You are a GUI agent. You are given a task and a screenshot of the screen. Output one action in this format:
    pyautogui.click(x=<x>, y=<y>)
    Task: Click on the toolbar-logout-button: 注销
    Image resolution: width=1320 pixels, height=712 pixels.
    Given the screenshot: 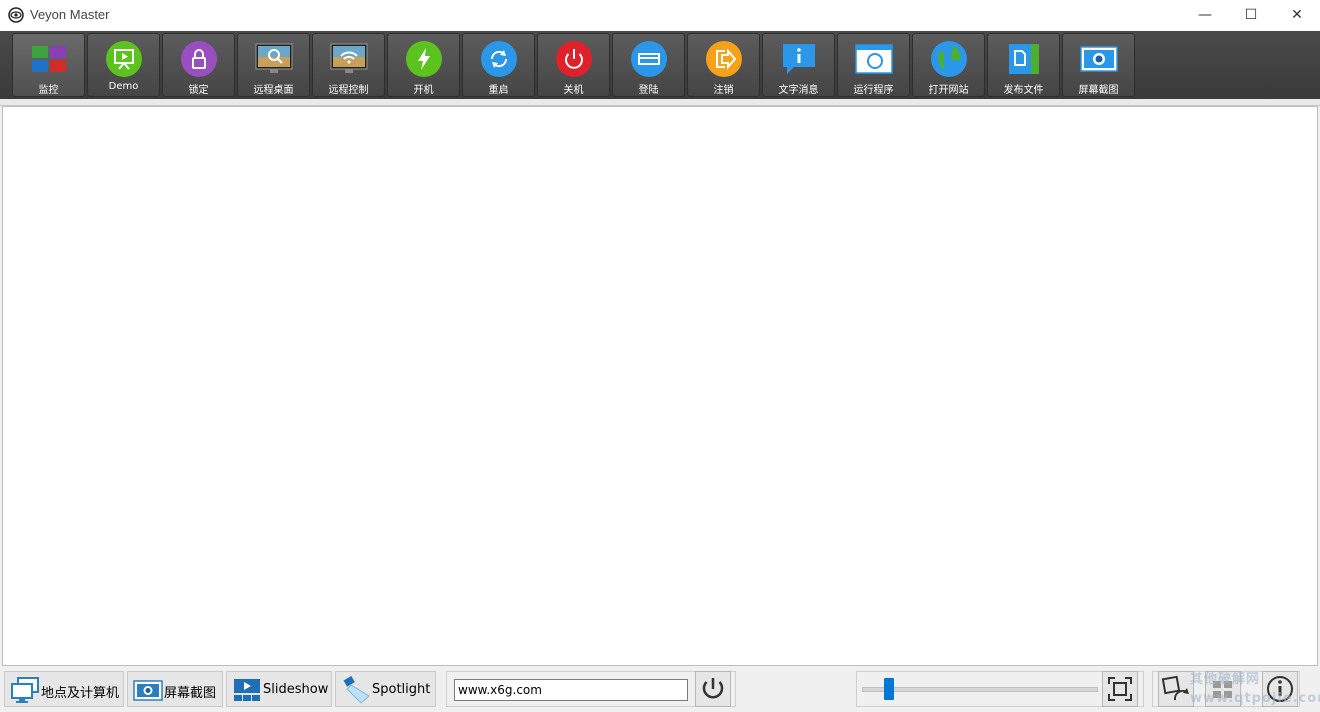 What is the action you would take?
    pyautogui.click(x=723, y=65)
    